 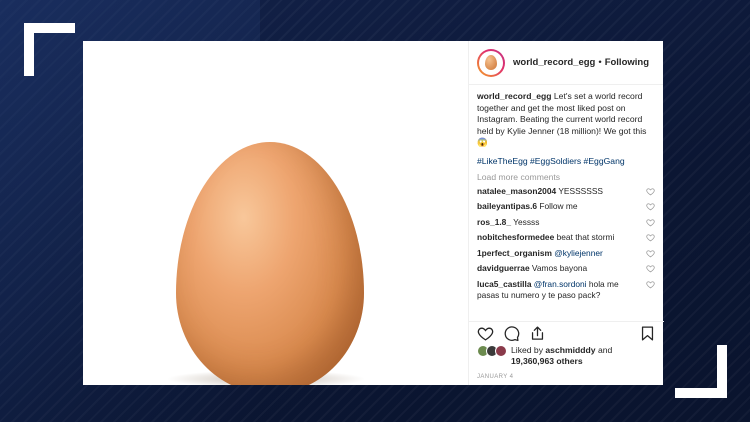 What do you see at coordinates (558, 268) in the screenshot?
I see `comment-text: Vamos bayona` at bounding box center [558, 268].